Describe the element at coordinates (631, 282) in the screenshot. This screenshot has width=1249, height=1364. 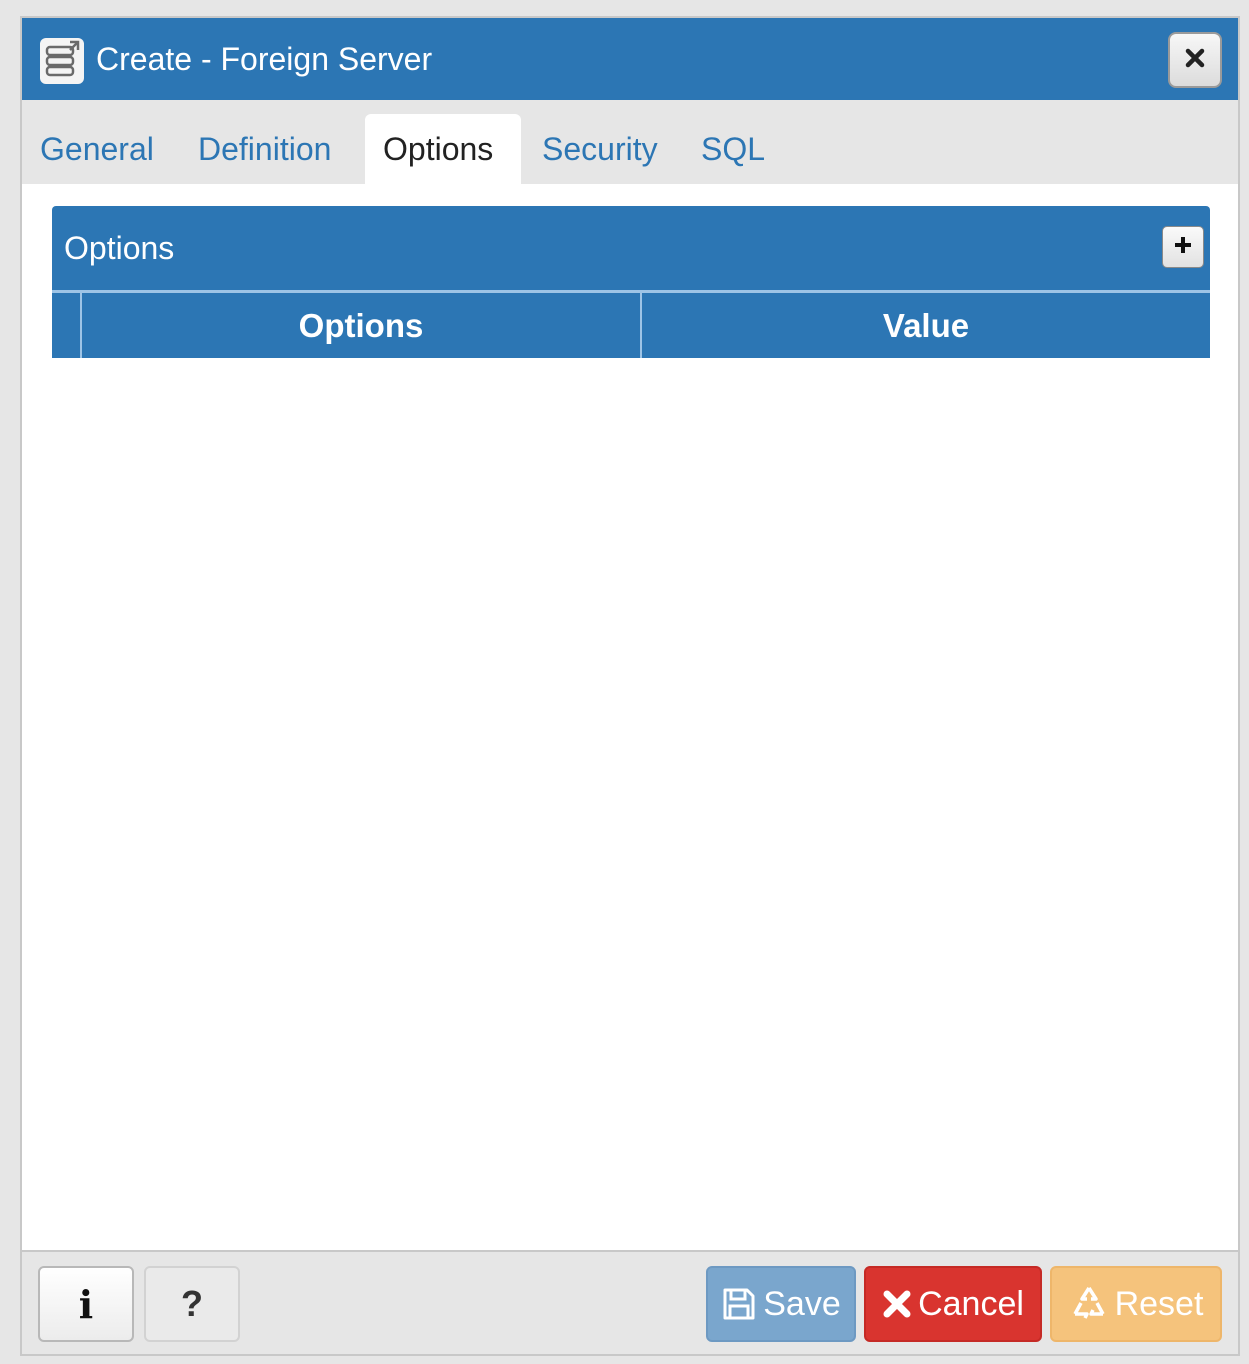
I see `options-panel: Options Options Value` at that location.